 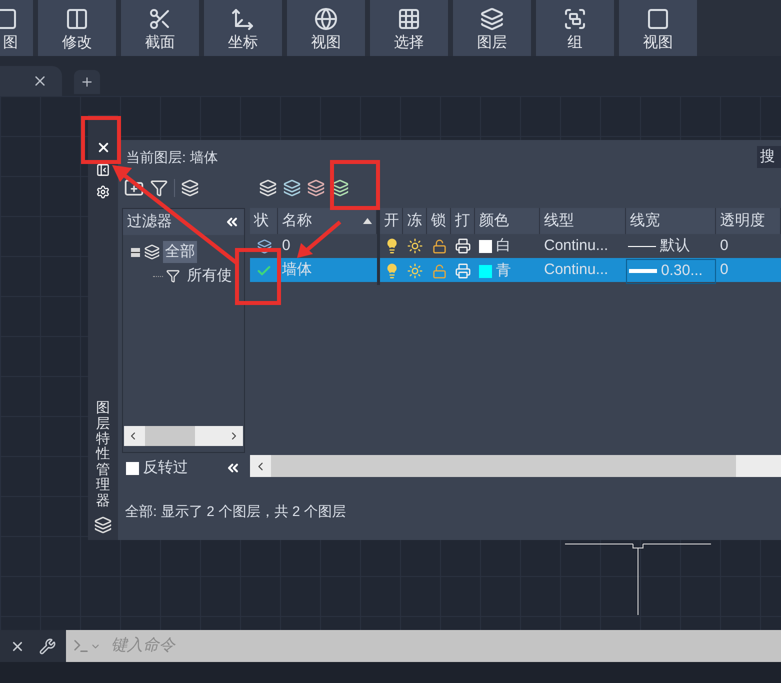 I want to click on axes-icon, so click(x=243, y=19).